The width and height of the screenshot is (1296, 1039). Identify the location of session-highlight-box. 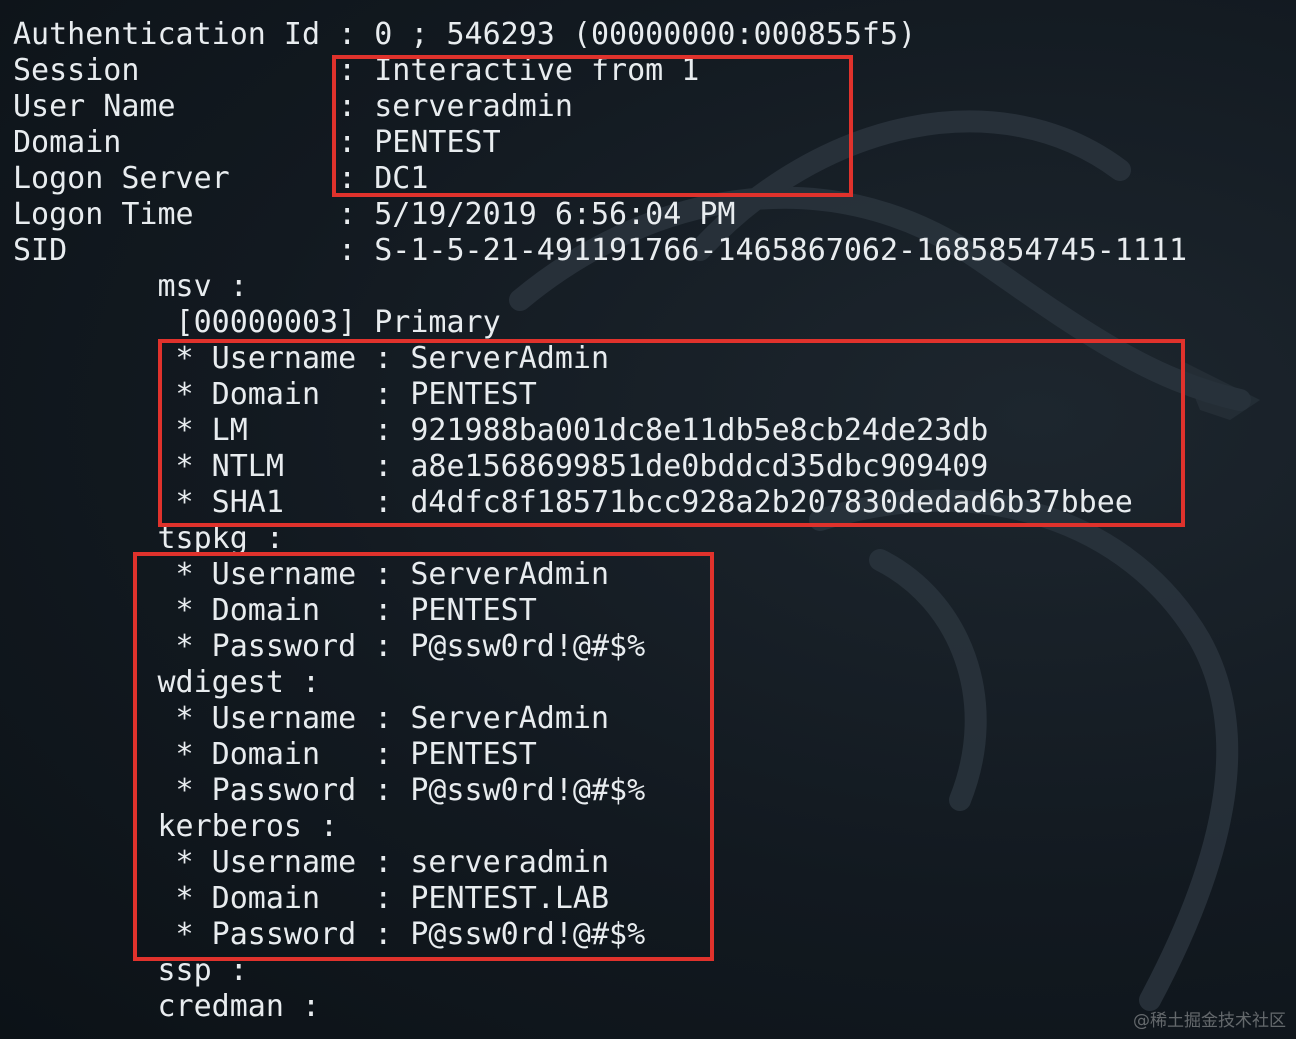
(592, 126).